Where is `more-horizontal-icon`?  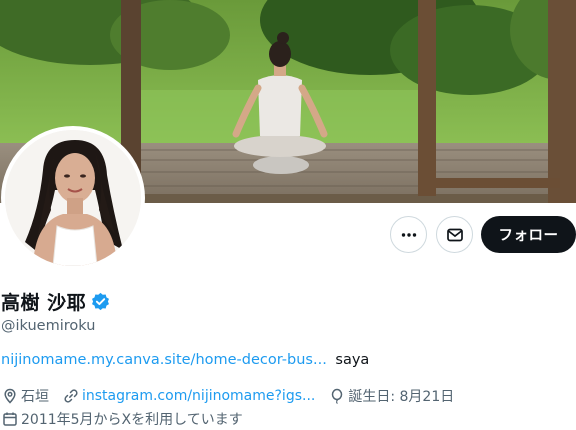 more-horizontal-icon is located at coordinates (408, 234).